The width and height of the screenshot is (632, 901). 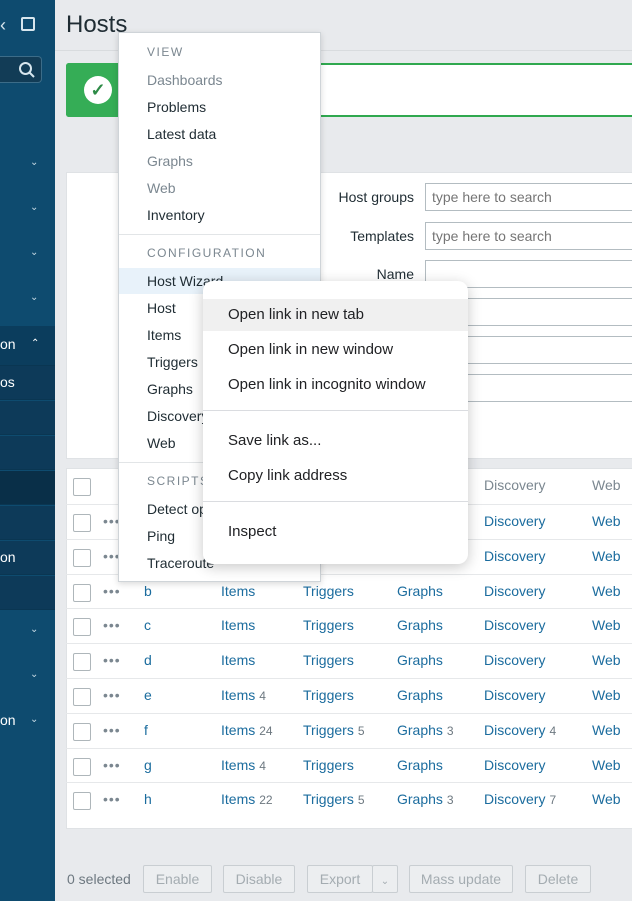 I want to click on menu-item-web: Web, so click(x=161, y=188).